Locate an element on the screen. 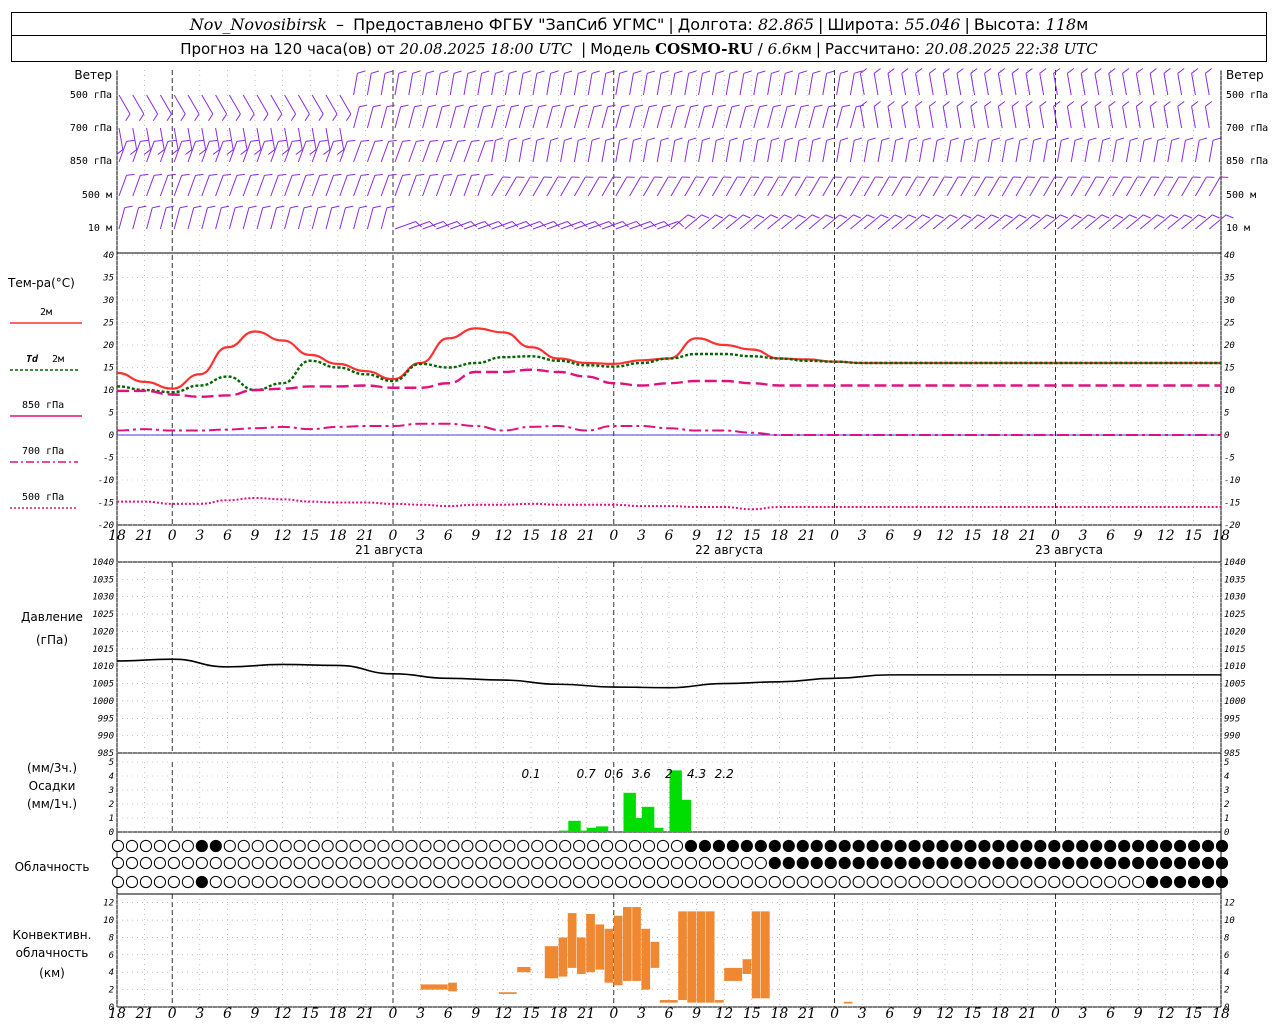  x-tick-label-bottom: 21 is located at coordinates (144, 1014).